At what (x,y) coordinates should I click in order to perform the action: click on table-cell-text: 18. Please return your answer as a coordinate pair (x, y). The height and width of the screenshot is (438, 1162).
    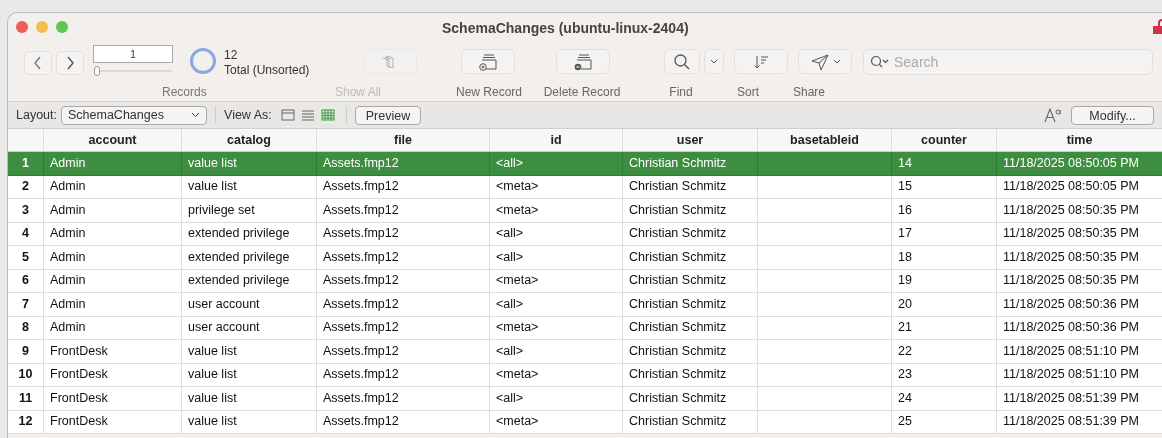
    Looking at the image, I should click on (905, 257).